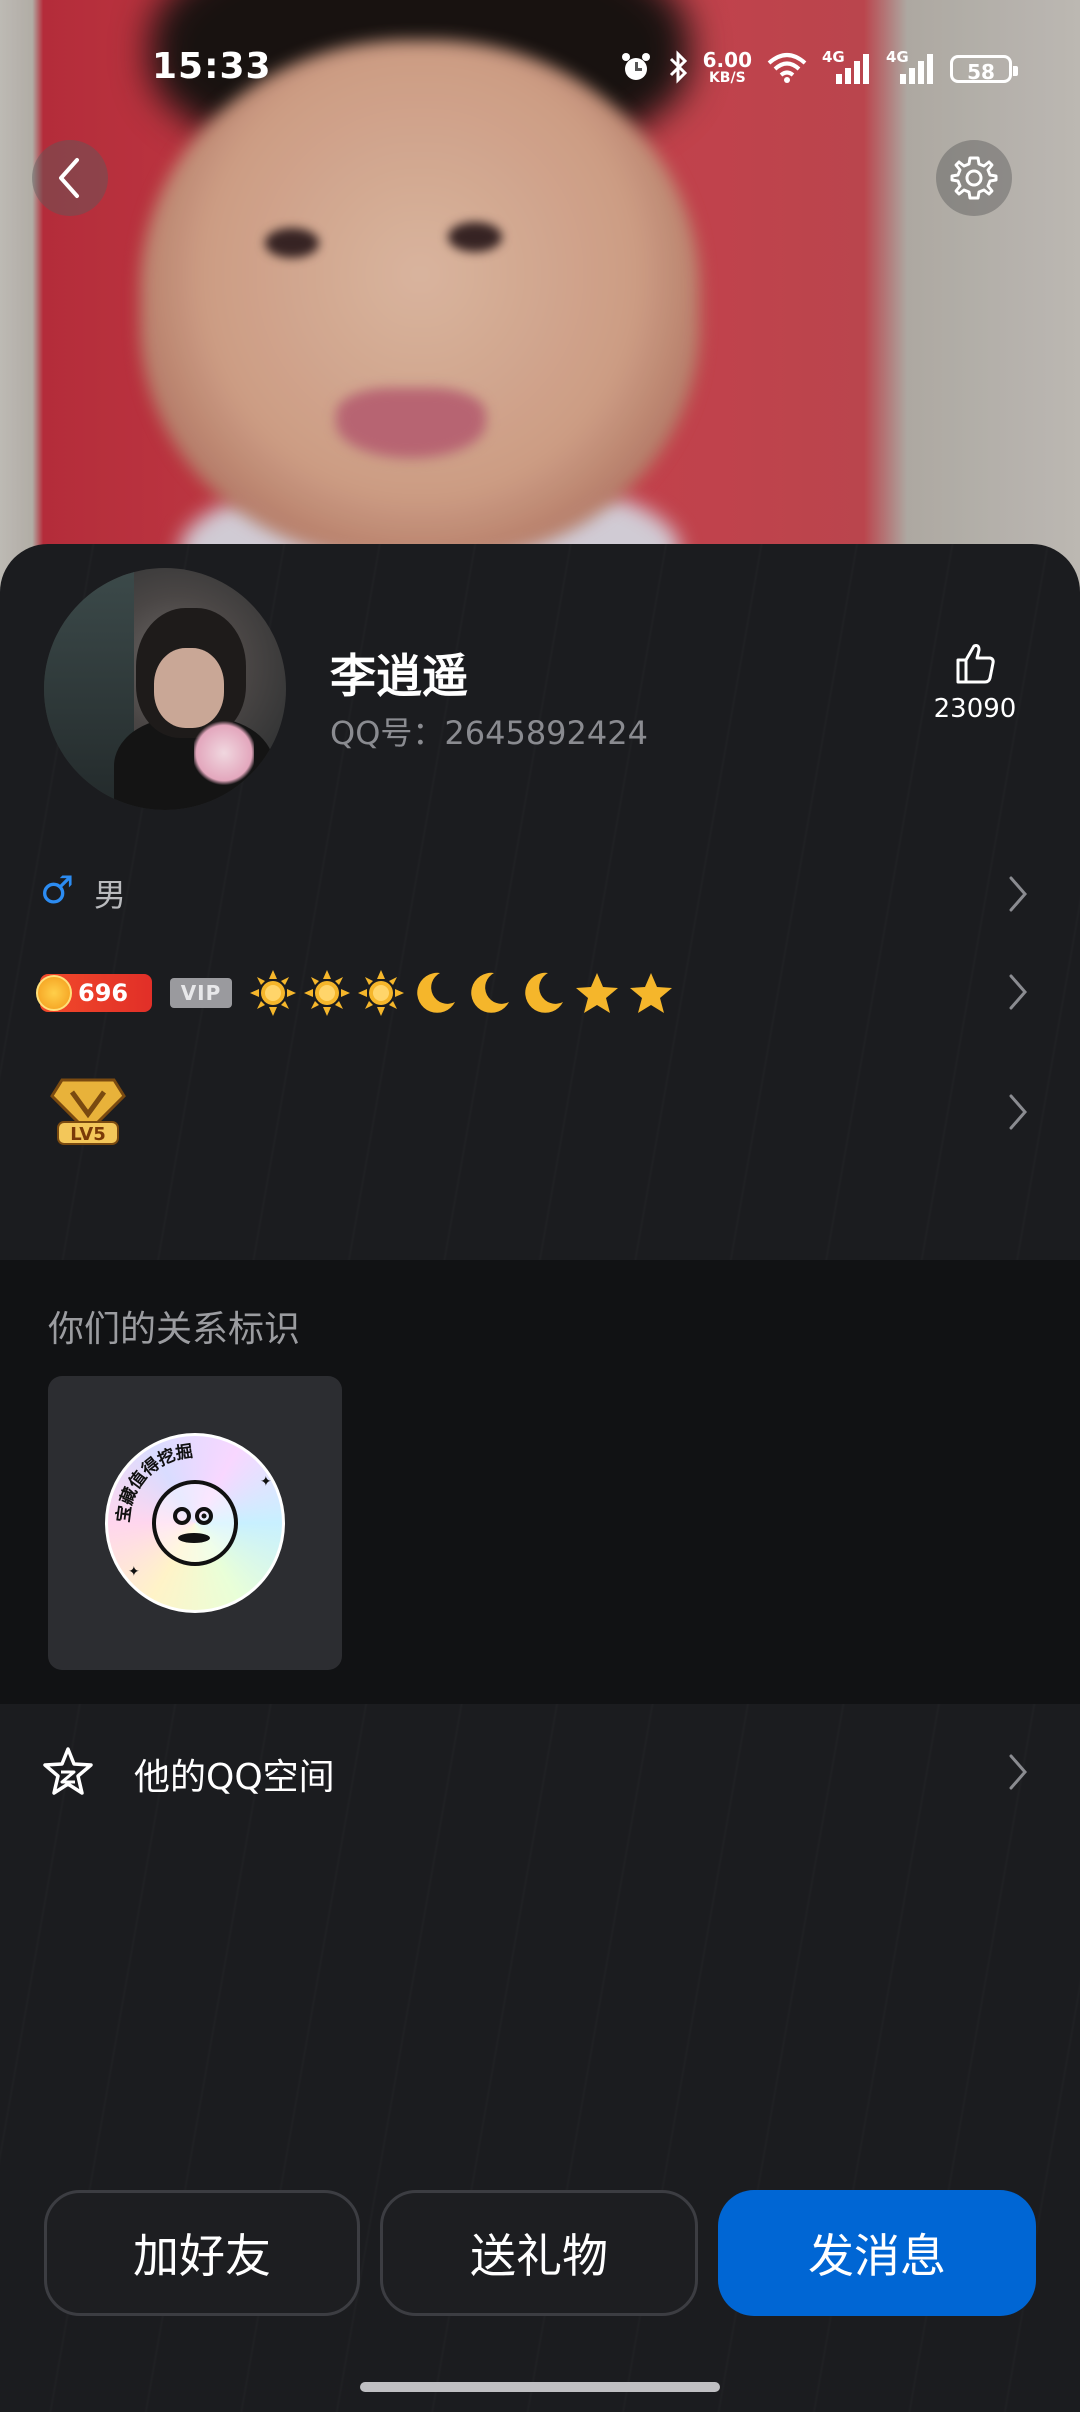 Image resolution: width=1080 pixels, height=2412 pixels. I want to click on send-gift-button: 送礼物, so click(539, 2253).